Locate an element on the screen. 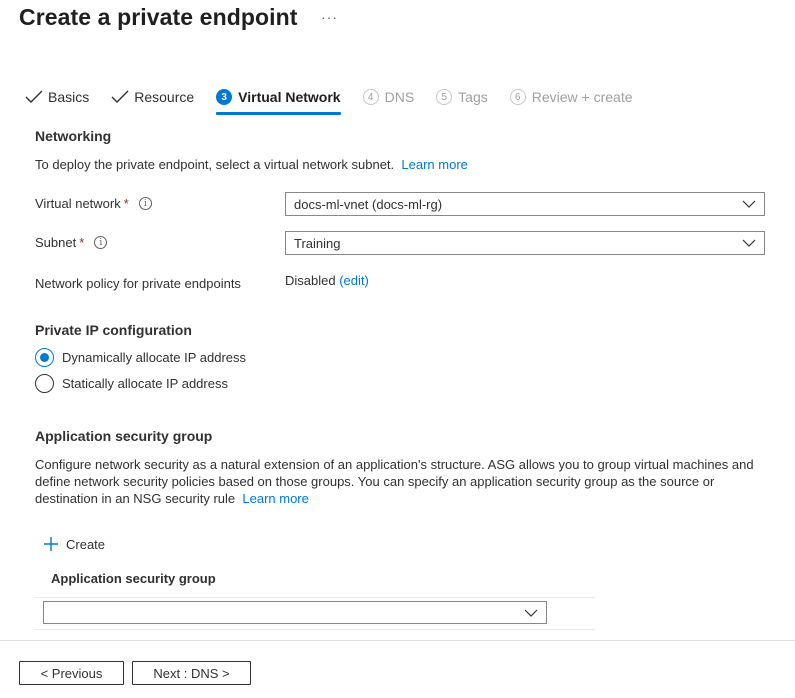  radio-static-ip: Statically allocate IP address is located at coordinates (131, 383).